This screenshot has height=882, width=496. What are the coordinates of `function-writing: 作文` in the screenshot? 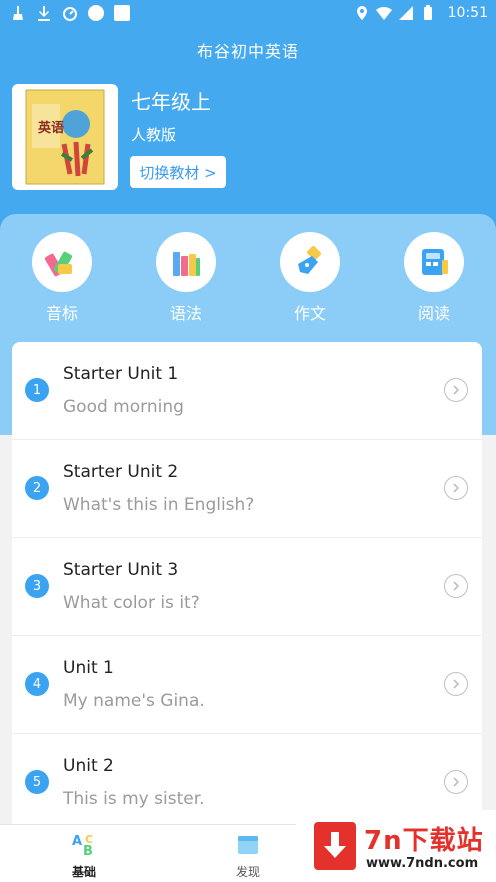 It's located at (310, 278).